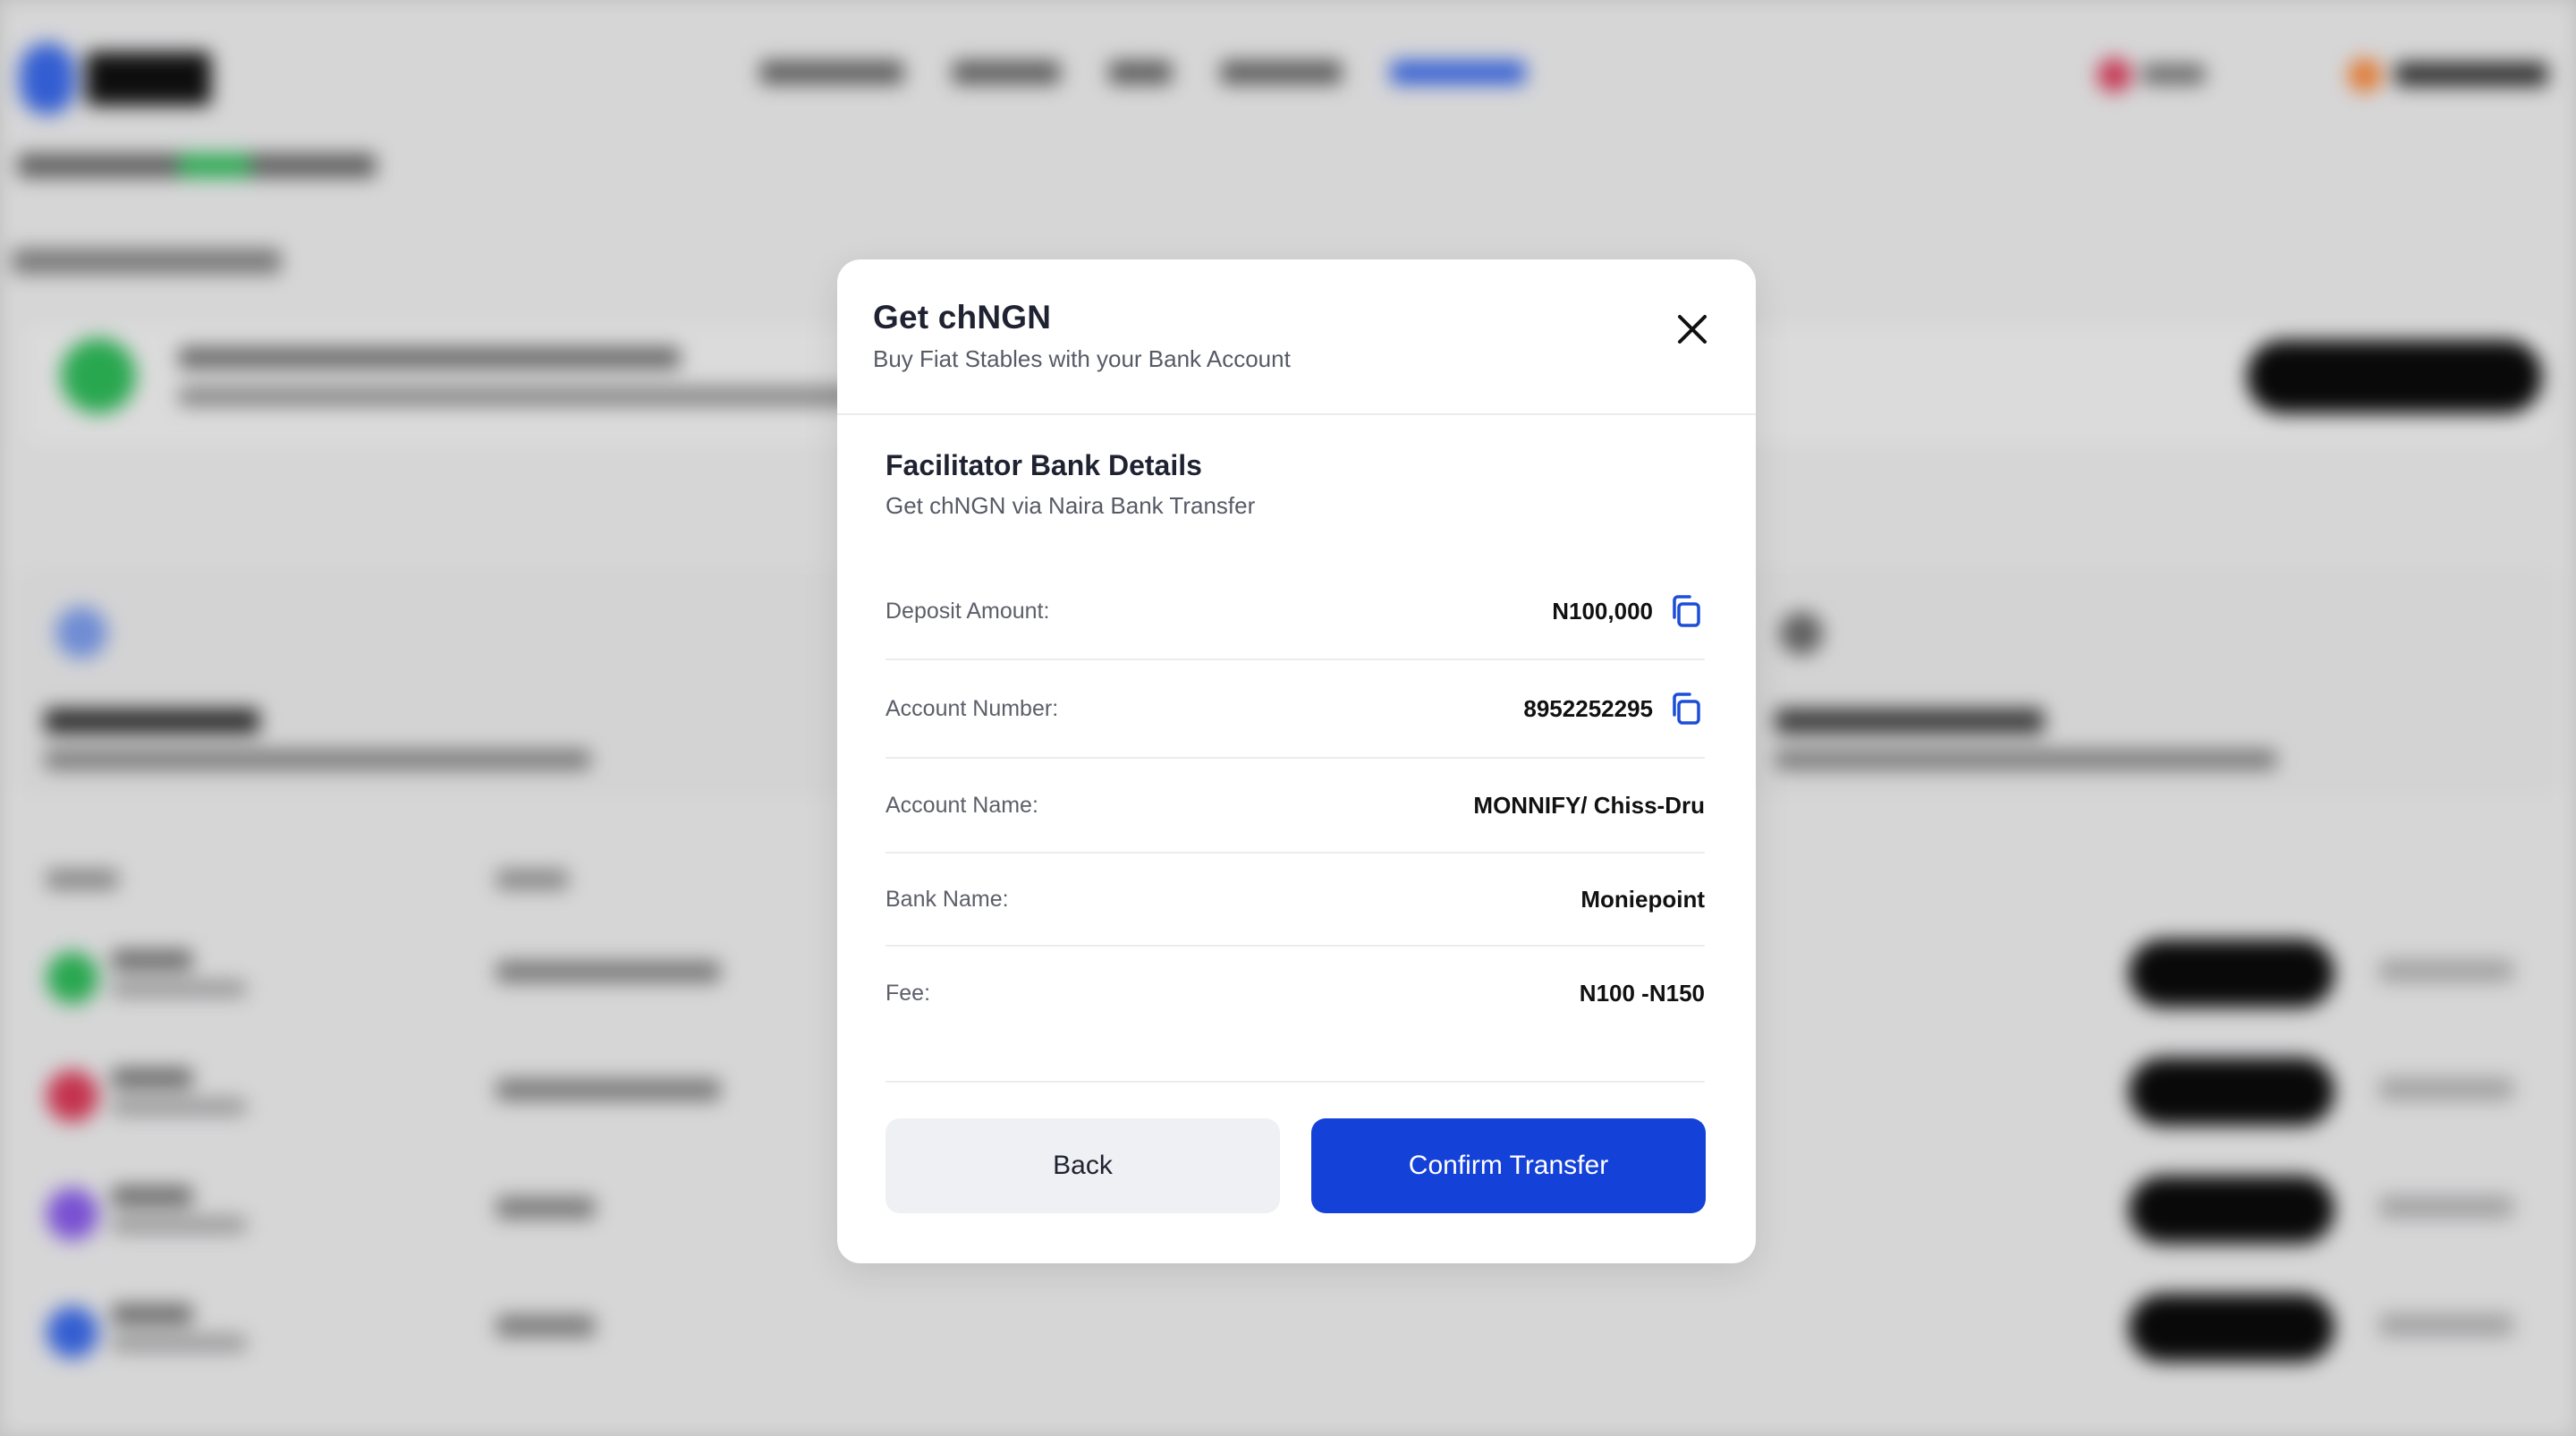 The height and width of the screenshot is (1436, 2576). I want to click on section-subtitle: Get chNGN via Naira Bank Transfer, so click(1071, 506).